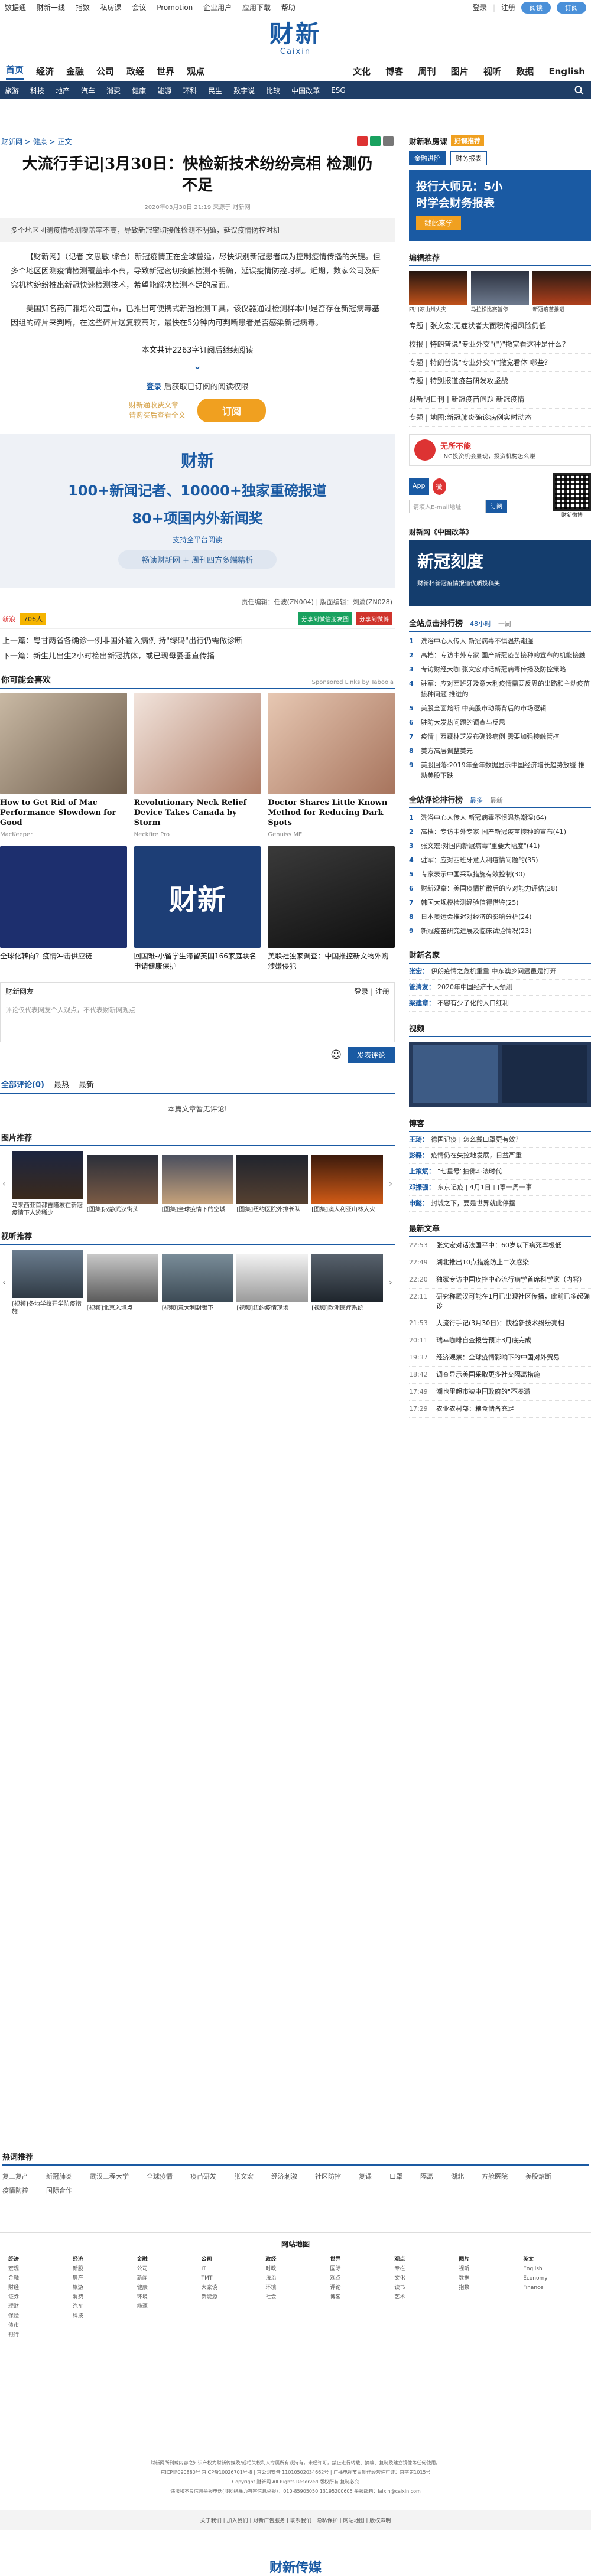  Describe the element at coordinates (197, 909) in the screenshot. I see `recommend-card: 财新 回国难-小留学生滞留英国166家庭联名申请健康保护` at that location.